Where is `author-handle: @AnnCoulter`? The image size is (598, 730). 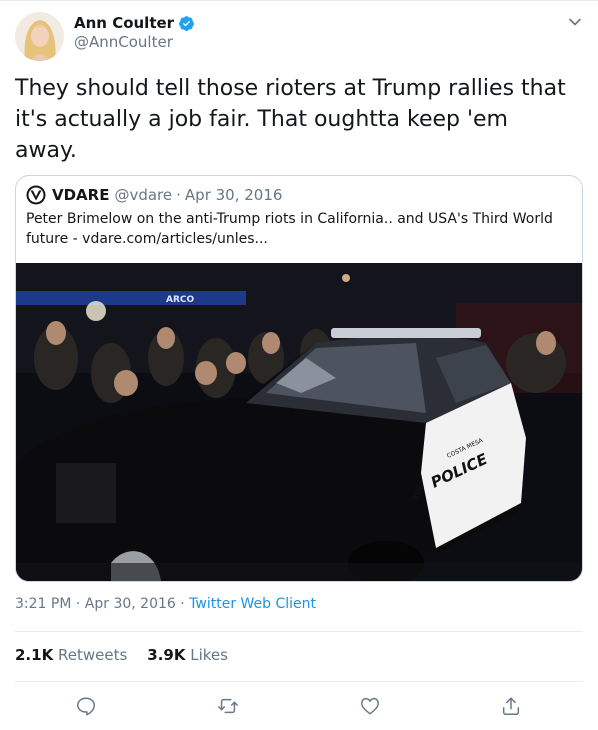 author-handle: @AnnCoulter is located at coordinates (123, 42).